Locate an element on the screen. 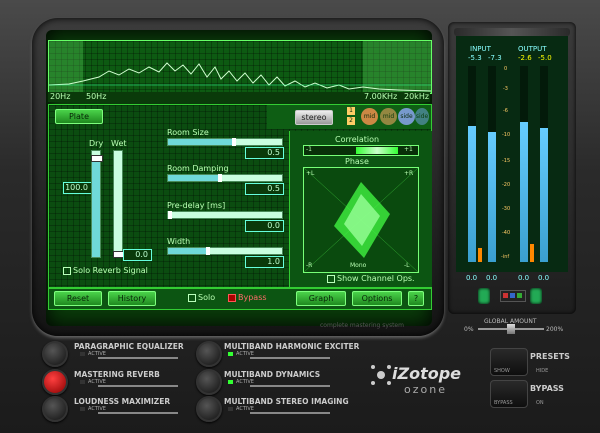  band-3-mid-alt-button: mid is located at coordinates (388, 116).